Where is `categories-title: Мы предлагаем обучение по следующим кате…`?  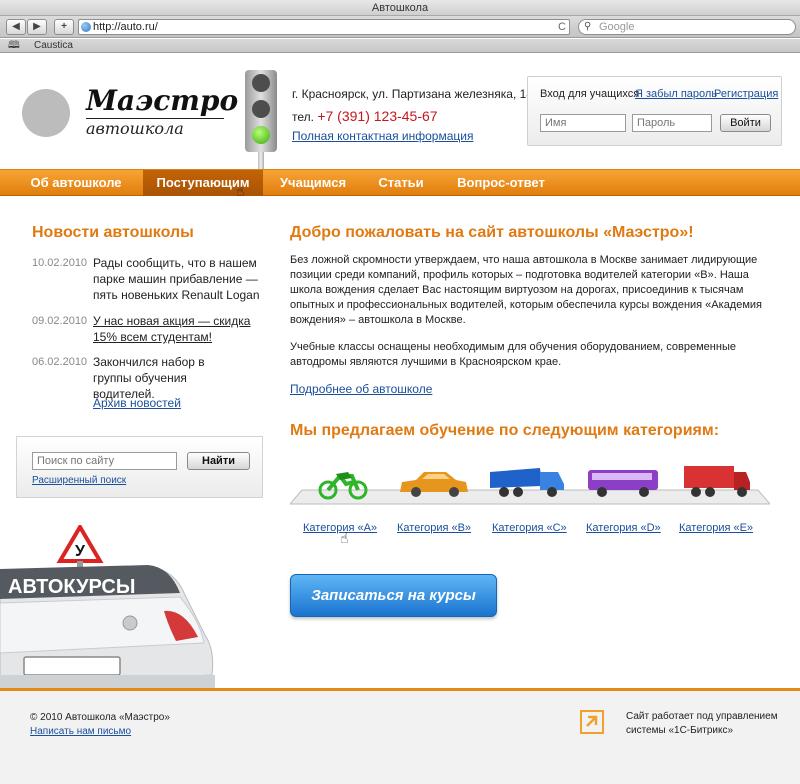
categories-title: Мы предлагаем обучение по следующим кате… is located at coordinates (505, 430).